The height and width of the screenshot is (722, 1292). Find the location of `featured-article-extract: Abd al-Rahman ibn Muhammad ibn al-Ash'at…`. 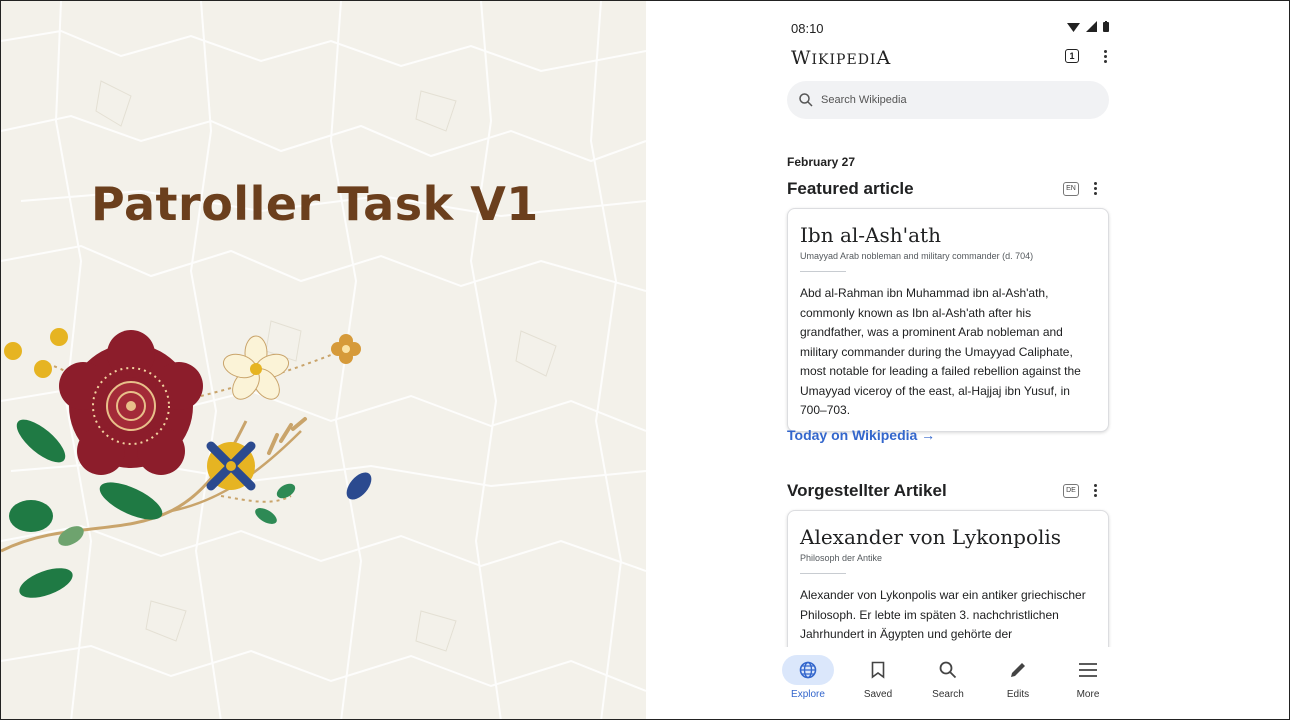

featured-article-extract: Abd al-Rahman ibn Muhammad ibn al-Ash'at… is located at coordinates (940, 351).